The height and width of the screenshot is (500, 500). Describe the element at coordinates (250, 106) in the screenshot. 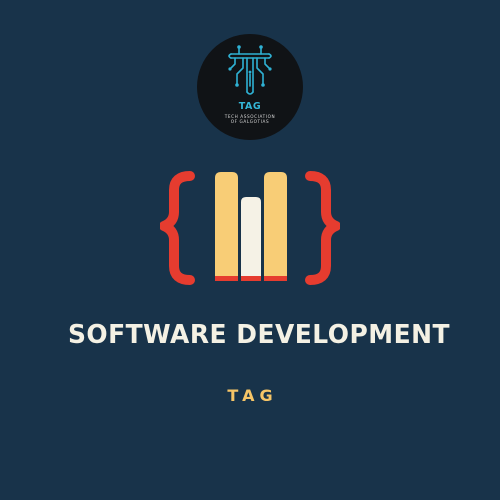

I see `logo-name: TAG` at that location.